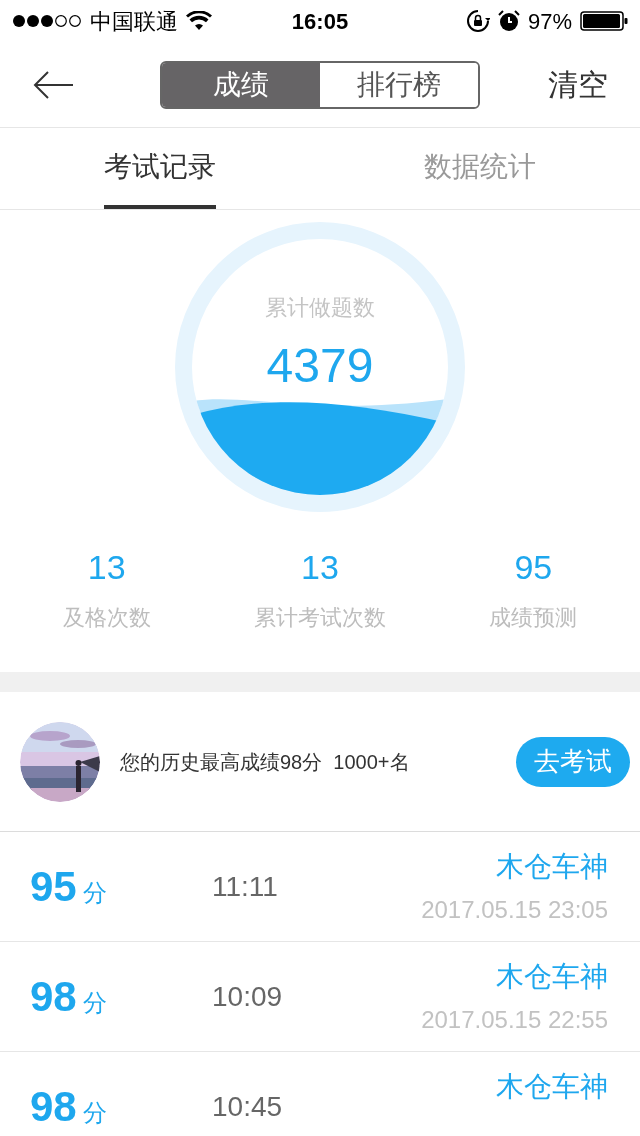  What do you see at coordinates (241, 84) in the screenshot?
I see `segment-tab: 成绩` at bounding box center [241, 84].